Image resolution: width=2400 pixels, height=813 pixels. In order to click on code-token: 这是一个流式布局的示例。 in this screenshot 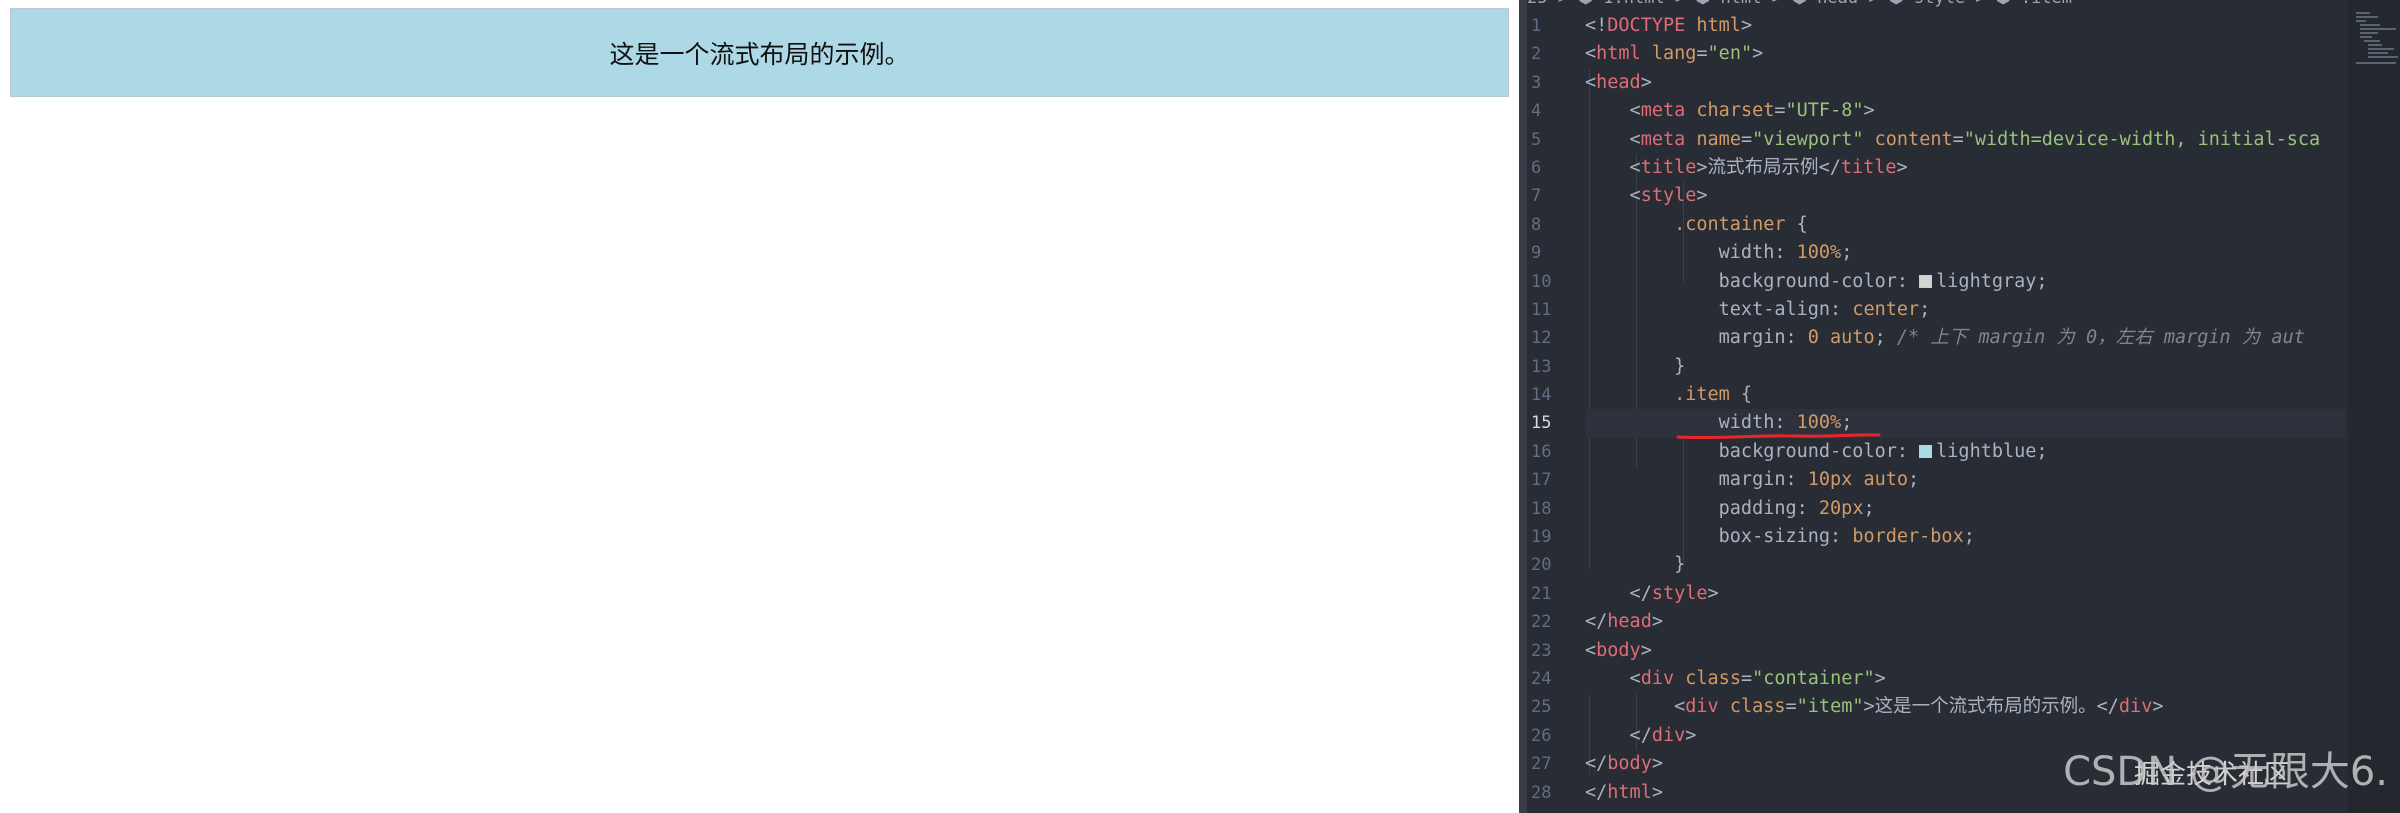, I will do `click(1985, 707)`.